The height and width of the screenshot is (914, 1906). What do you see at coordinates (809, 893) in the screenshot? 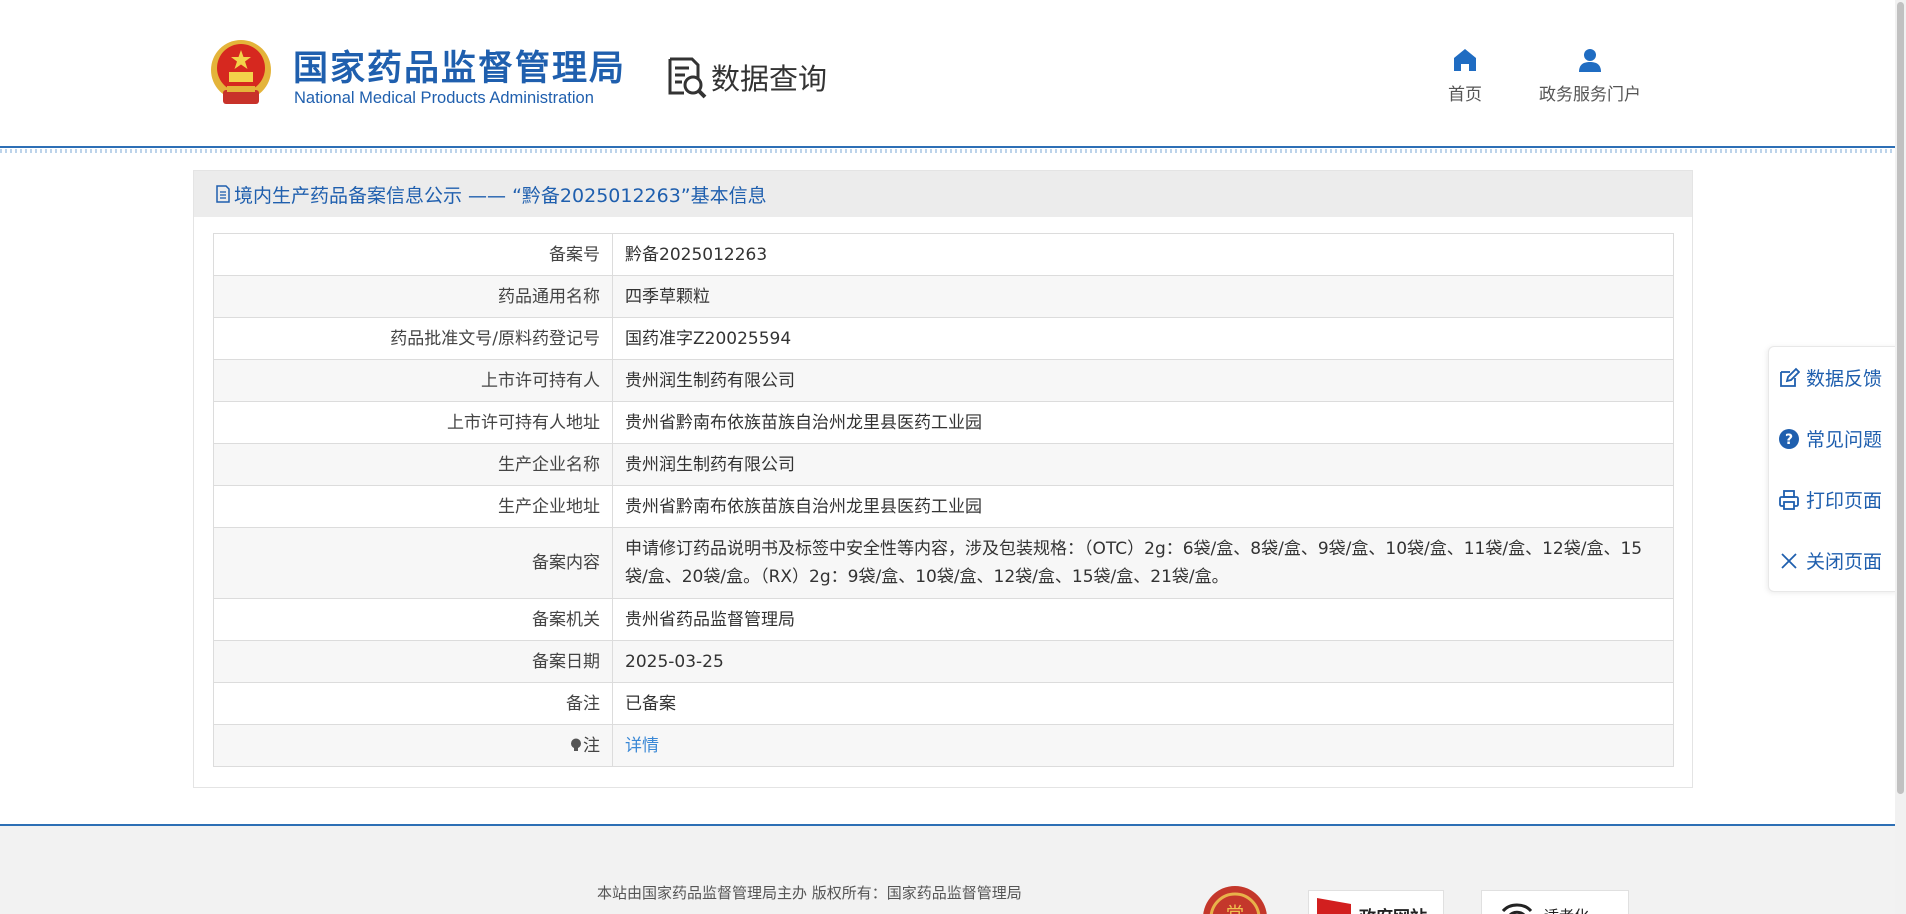
I see `footer-copyright: 本站由国家药品监督管理局主办 版权所有：国家药品监督管理局` at bounding box center [809, 893].